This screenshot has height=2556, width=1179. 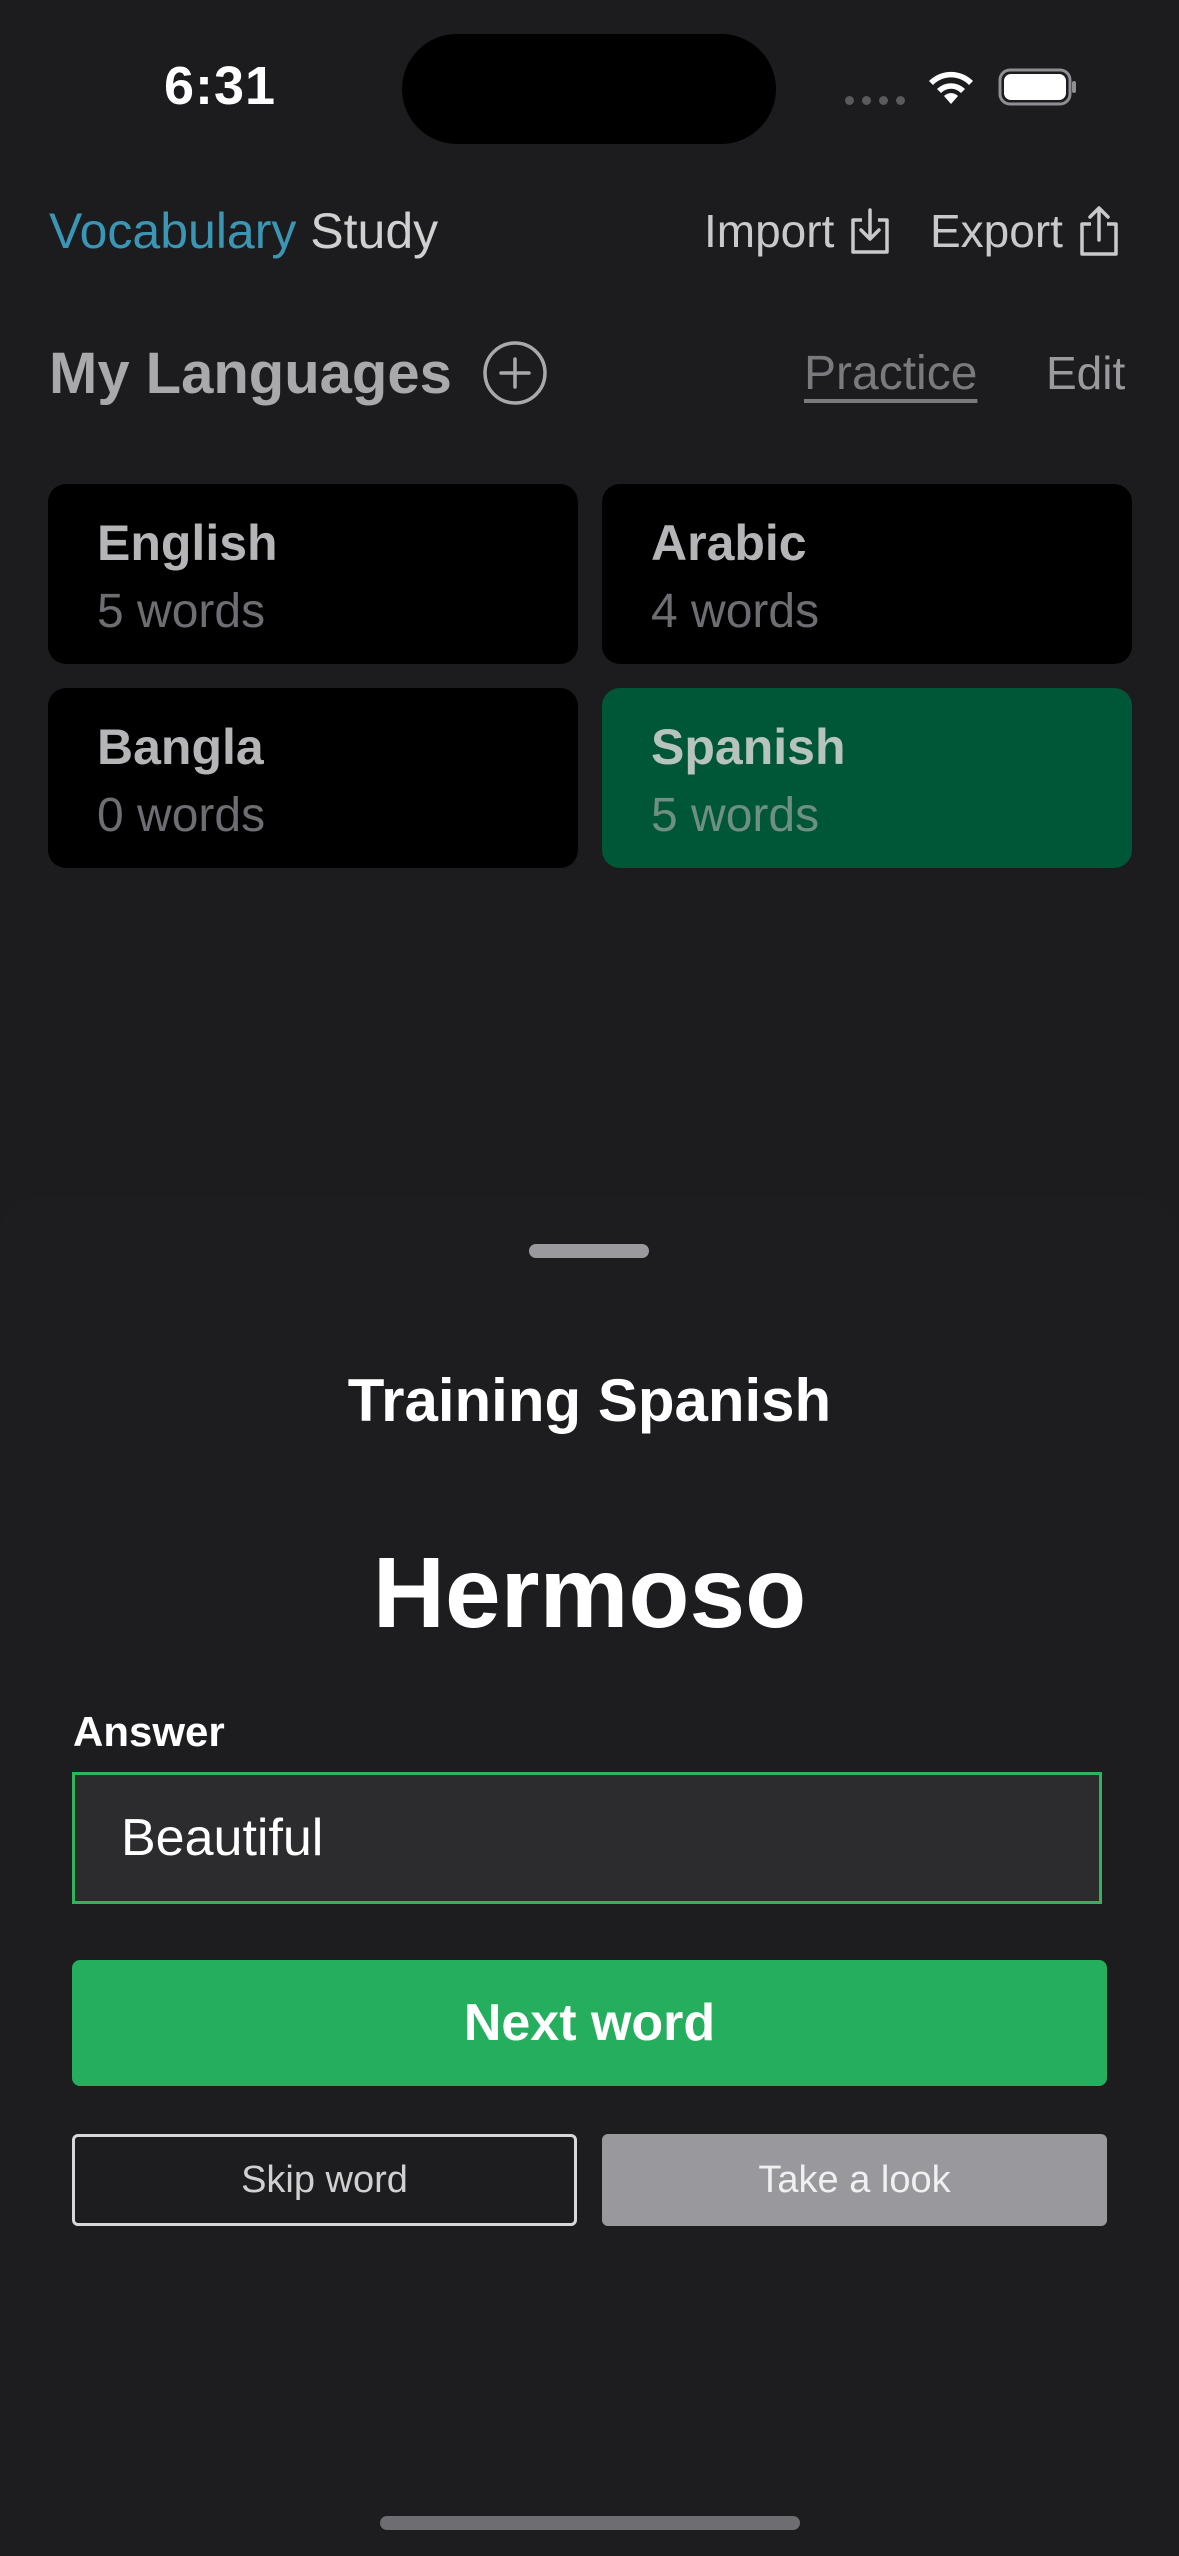 I want to click on language-card-bangla: Bangla 0 words, so click(x=313, y=778).